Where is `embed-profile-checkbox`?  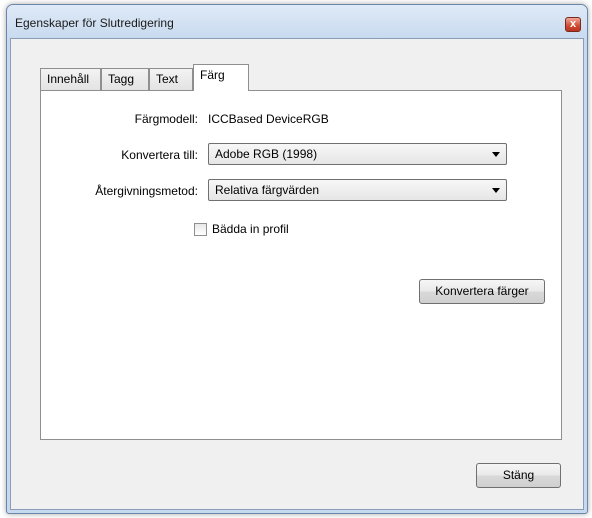 embed-profile-checkbox is located at coordinates (200, 229).